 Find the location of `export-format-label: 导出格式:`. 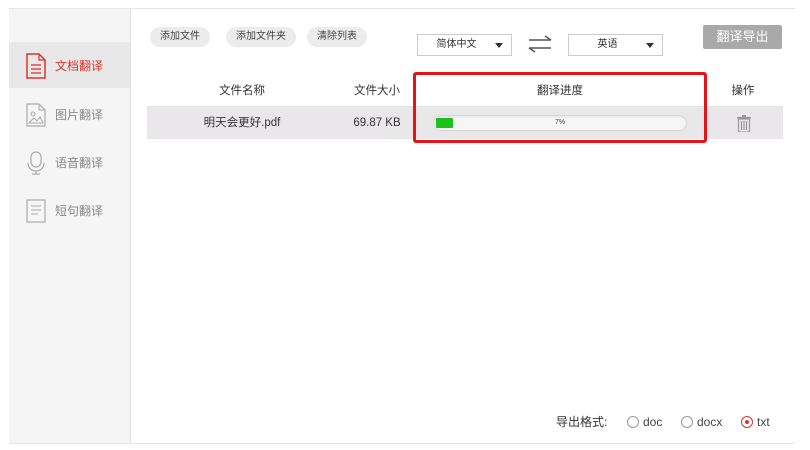

export-format-label: 导出格式: is located at coordinates (582, 422).